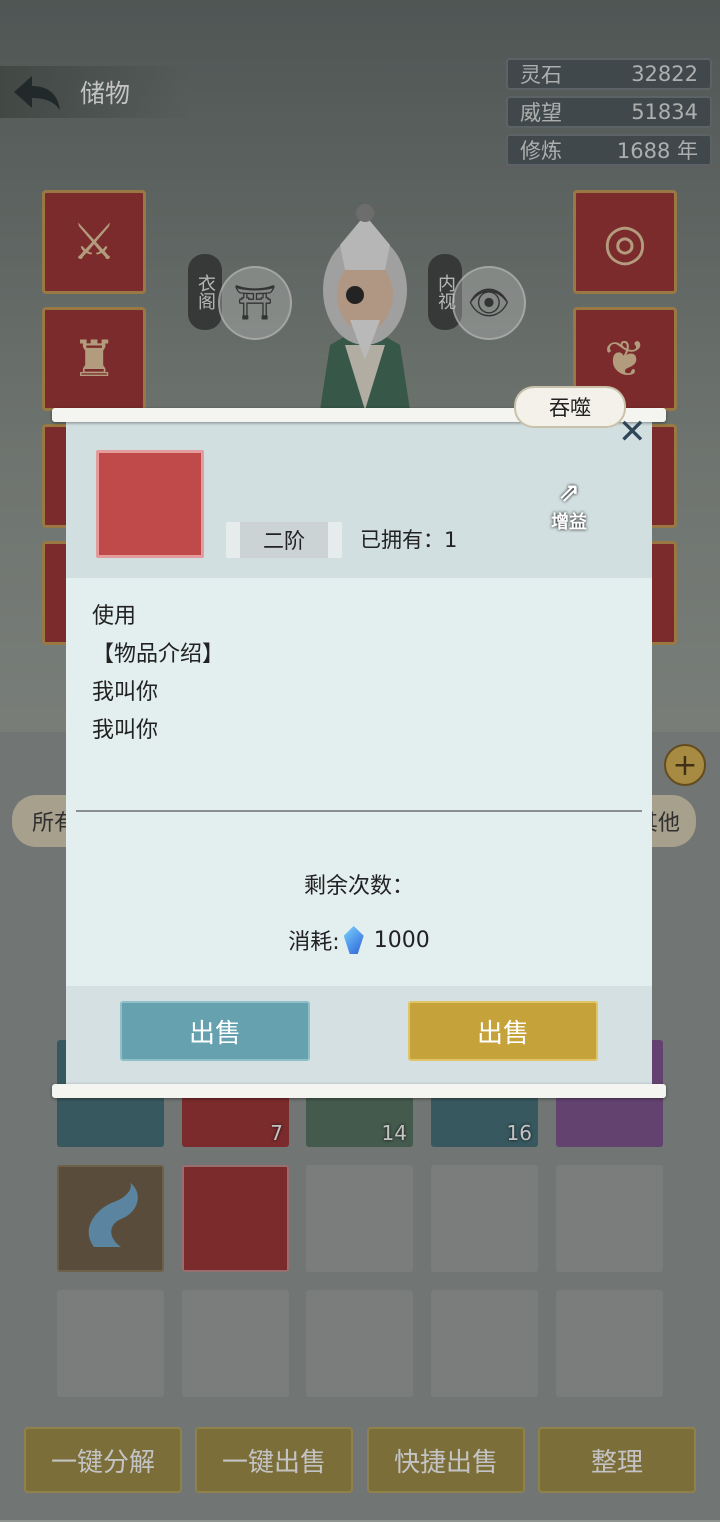  What do you see at coordinates (359, 499) in the screenshot?
I see `dialog-header: 二阶 已拥有：1 ⇗ 增益` at bounding box center [359, 499].